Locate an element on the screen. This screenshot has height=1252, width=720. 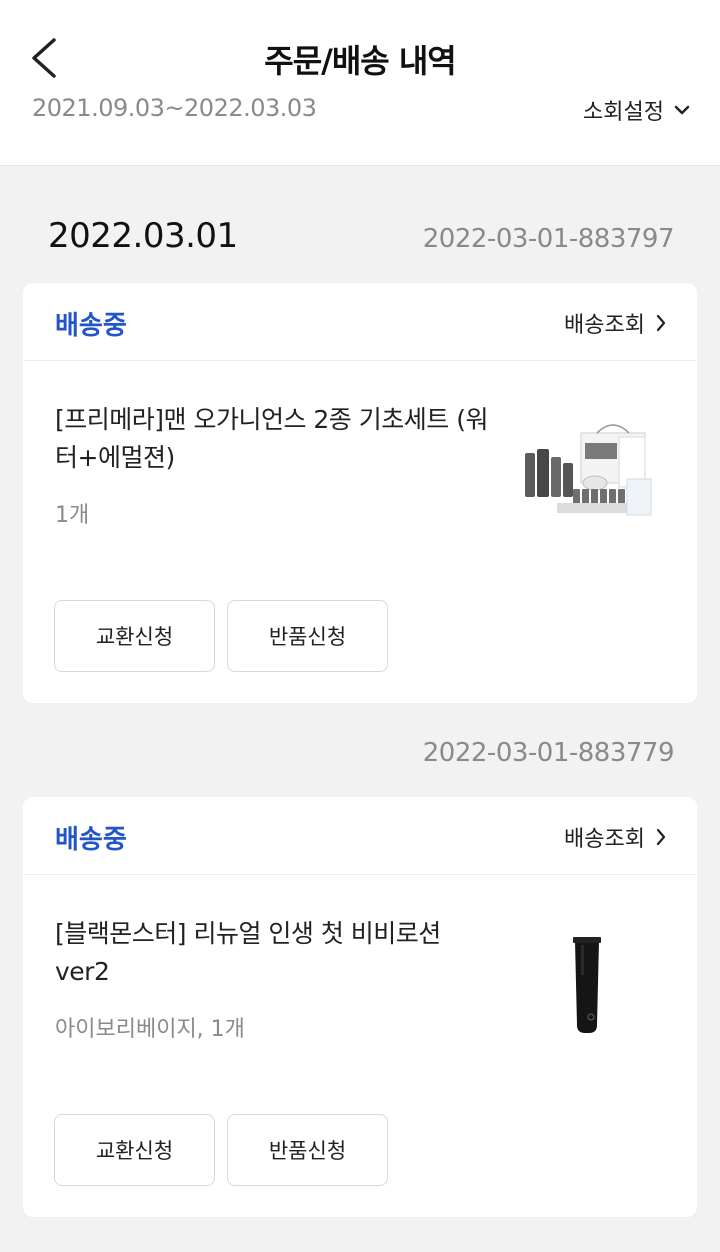
order-number: 2022-03-01-883779 is located at coordinates (548, 753).